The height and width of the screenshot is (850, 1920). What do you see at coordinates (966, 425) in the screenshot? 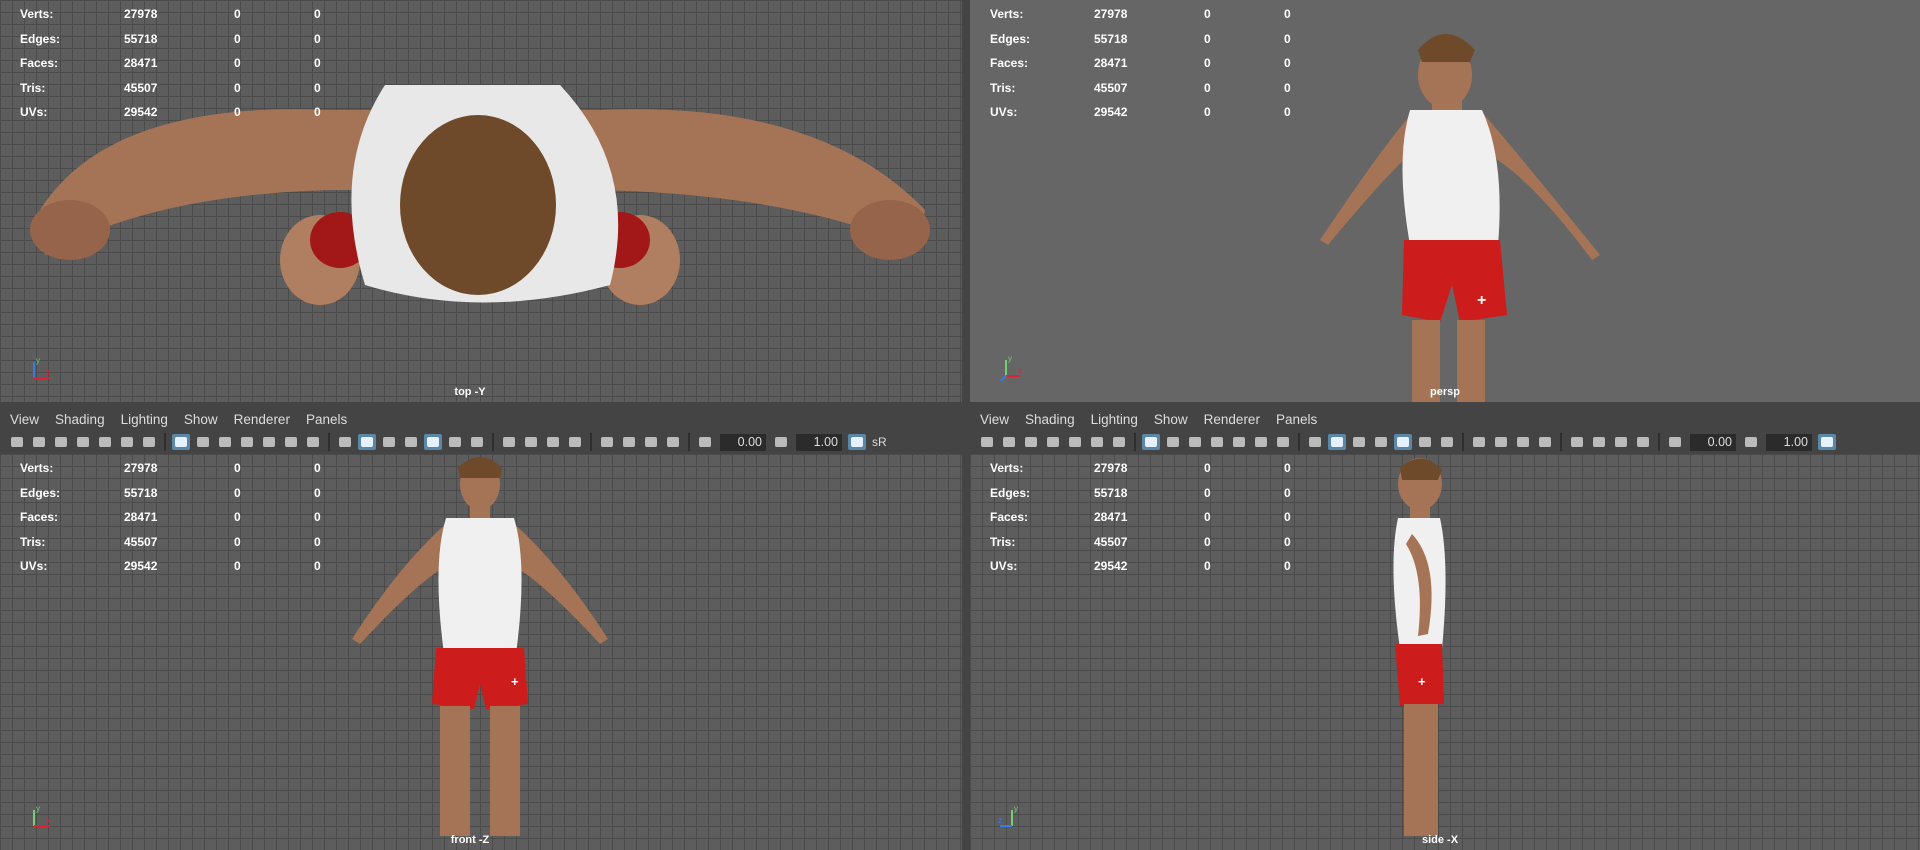
I see `pane-divider-vertical` at bounding box center [966, 425].